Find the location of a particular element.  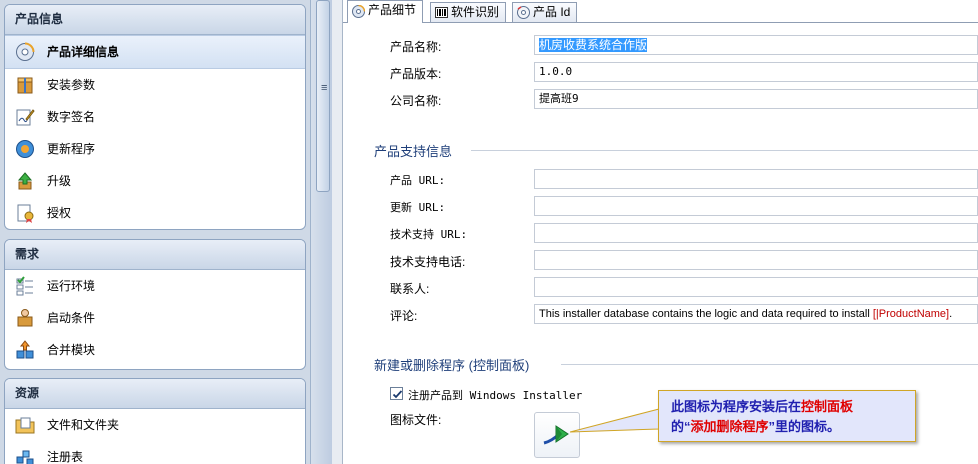

tab-bar: 产品细节 软件识别 产品 Id is located at coordinates (660, 11).